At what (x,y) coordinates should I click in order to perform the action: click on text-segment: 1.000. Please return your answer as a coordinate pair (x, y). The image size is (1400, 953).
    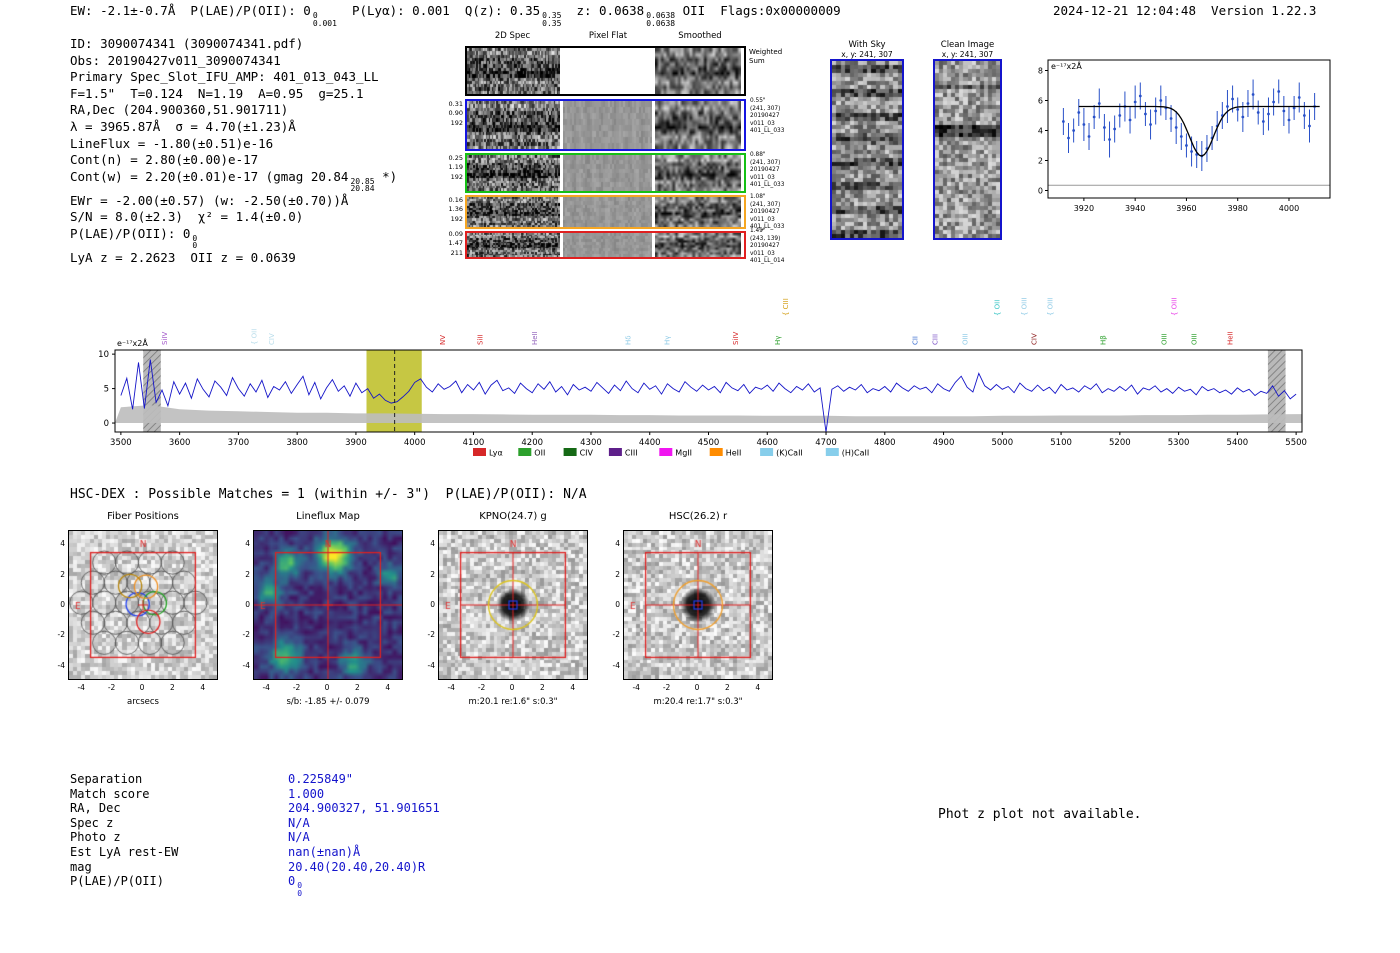
    Looking at the image, I should click on (306, 793).